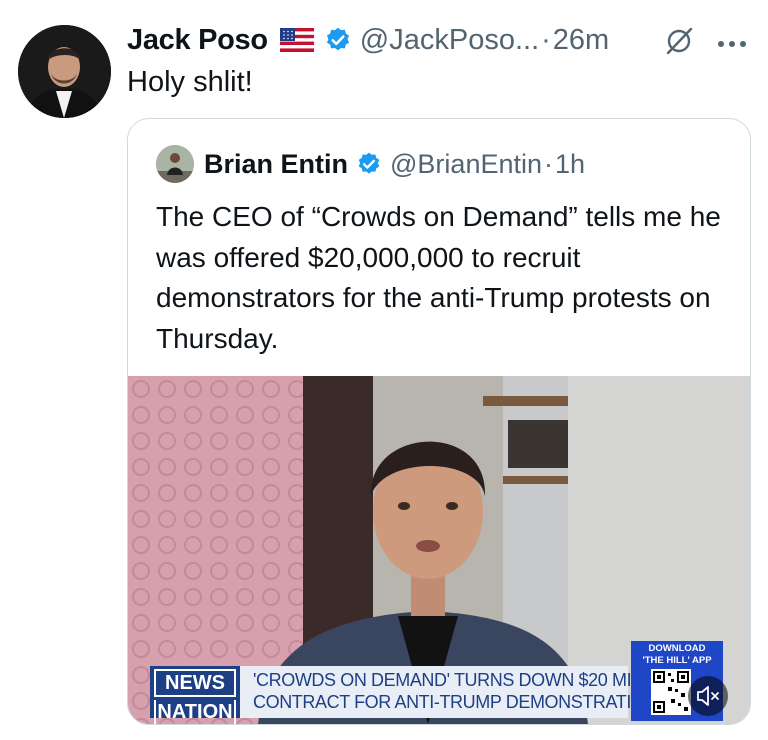 This screenshot has width=768, height=740. Describe the element at coordinates (195, 712) in the screenshot. I see `logo-bottom-text: NATION` at that location.